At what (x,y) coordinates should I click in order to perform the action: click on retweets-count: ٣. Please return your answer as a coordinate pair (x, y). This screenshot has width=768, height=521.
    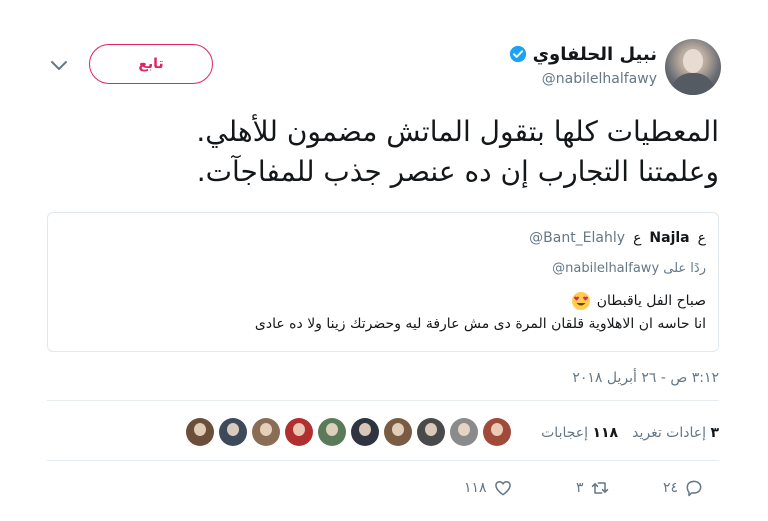
    Looking at the image, I should click on (714, 433).